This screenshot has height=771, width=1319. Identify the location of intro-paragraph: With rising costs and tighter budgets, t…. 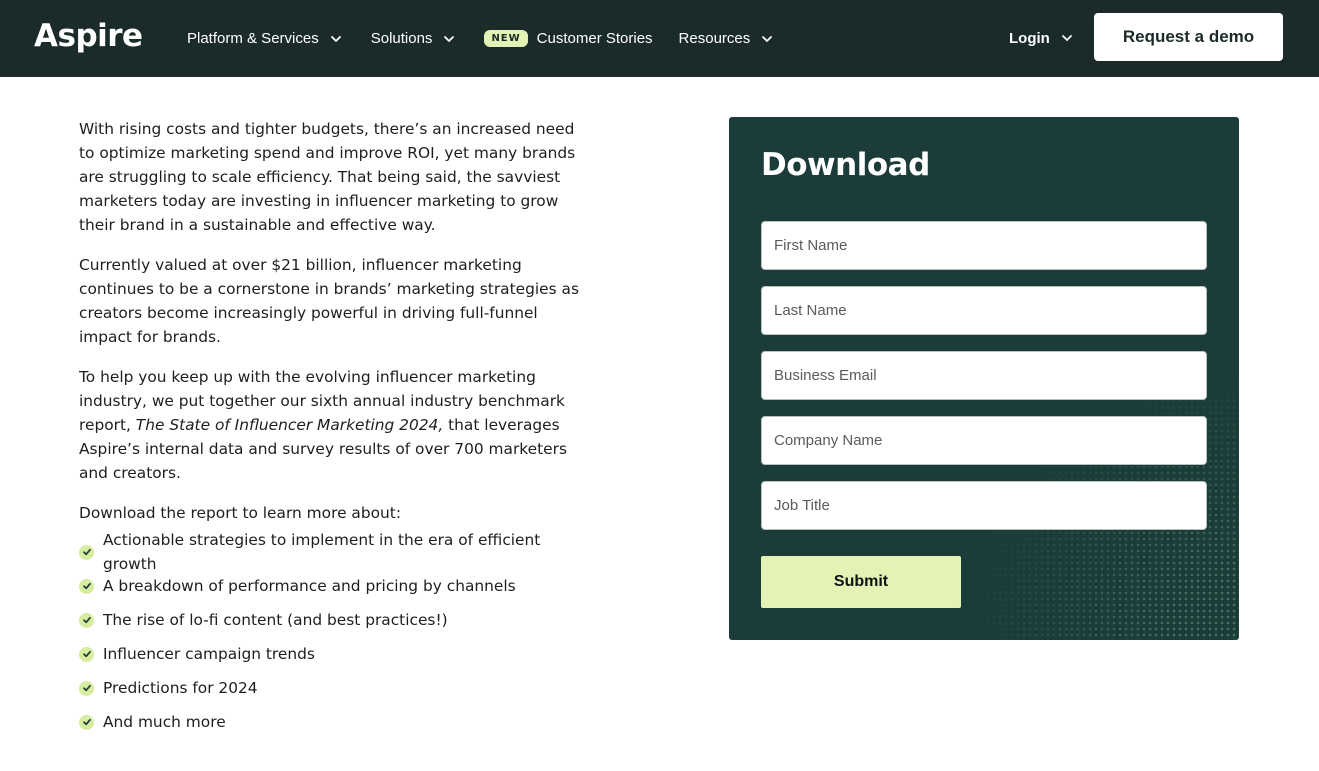
(327, 177).